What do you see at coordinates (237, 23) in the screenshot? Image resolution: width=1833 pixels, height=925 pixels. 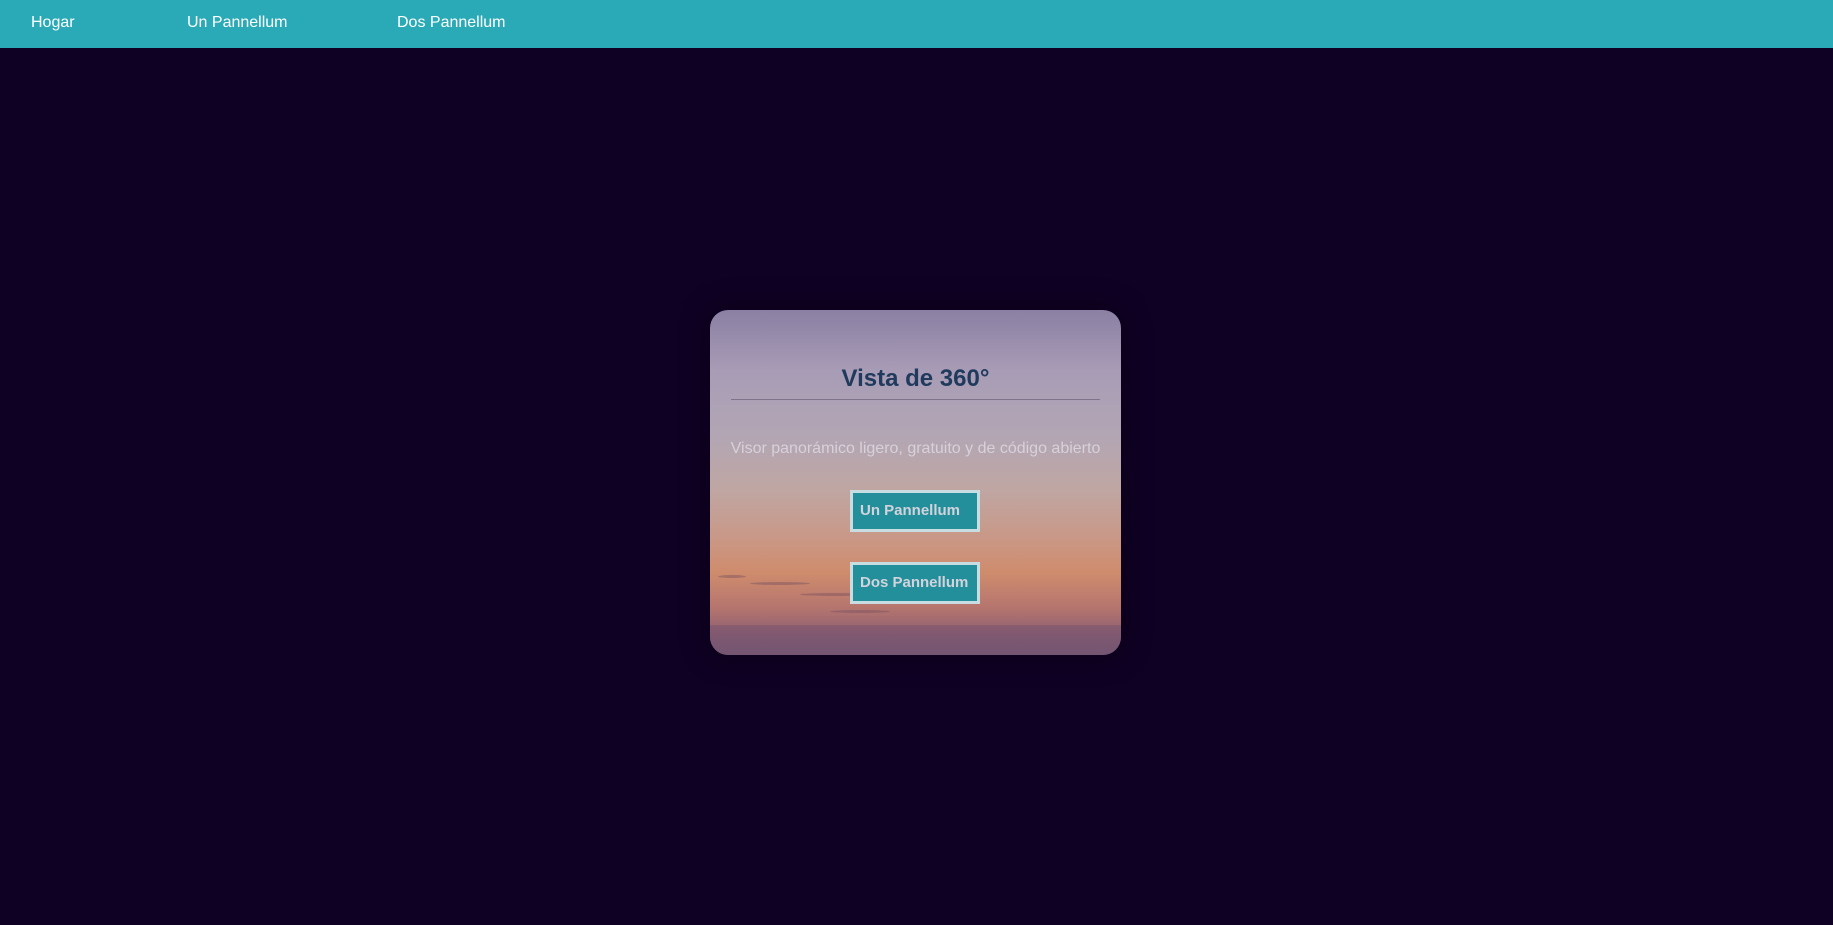 I see `nav-link-un-pannellum: Un Pannellum` at bounding box center [237, 23].